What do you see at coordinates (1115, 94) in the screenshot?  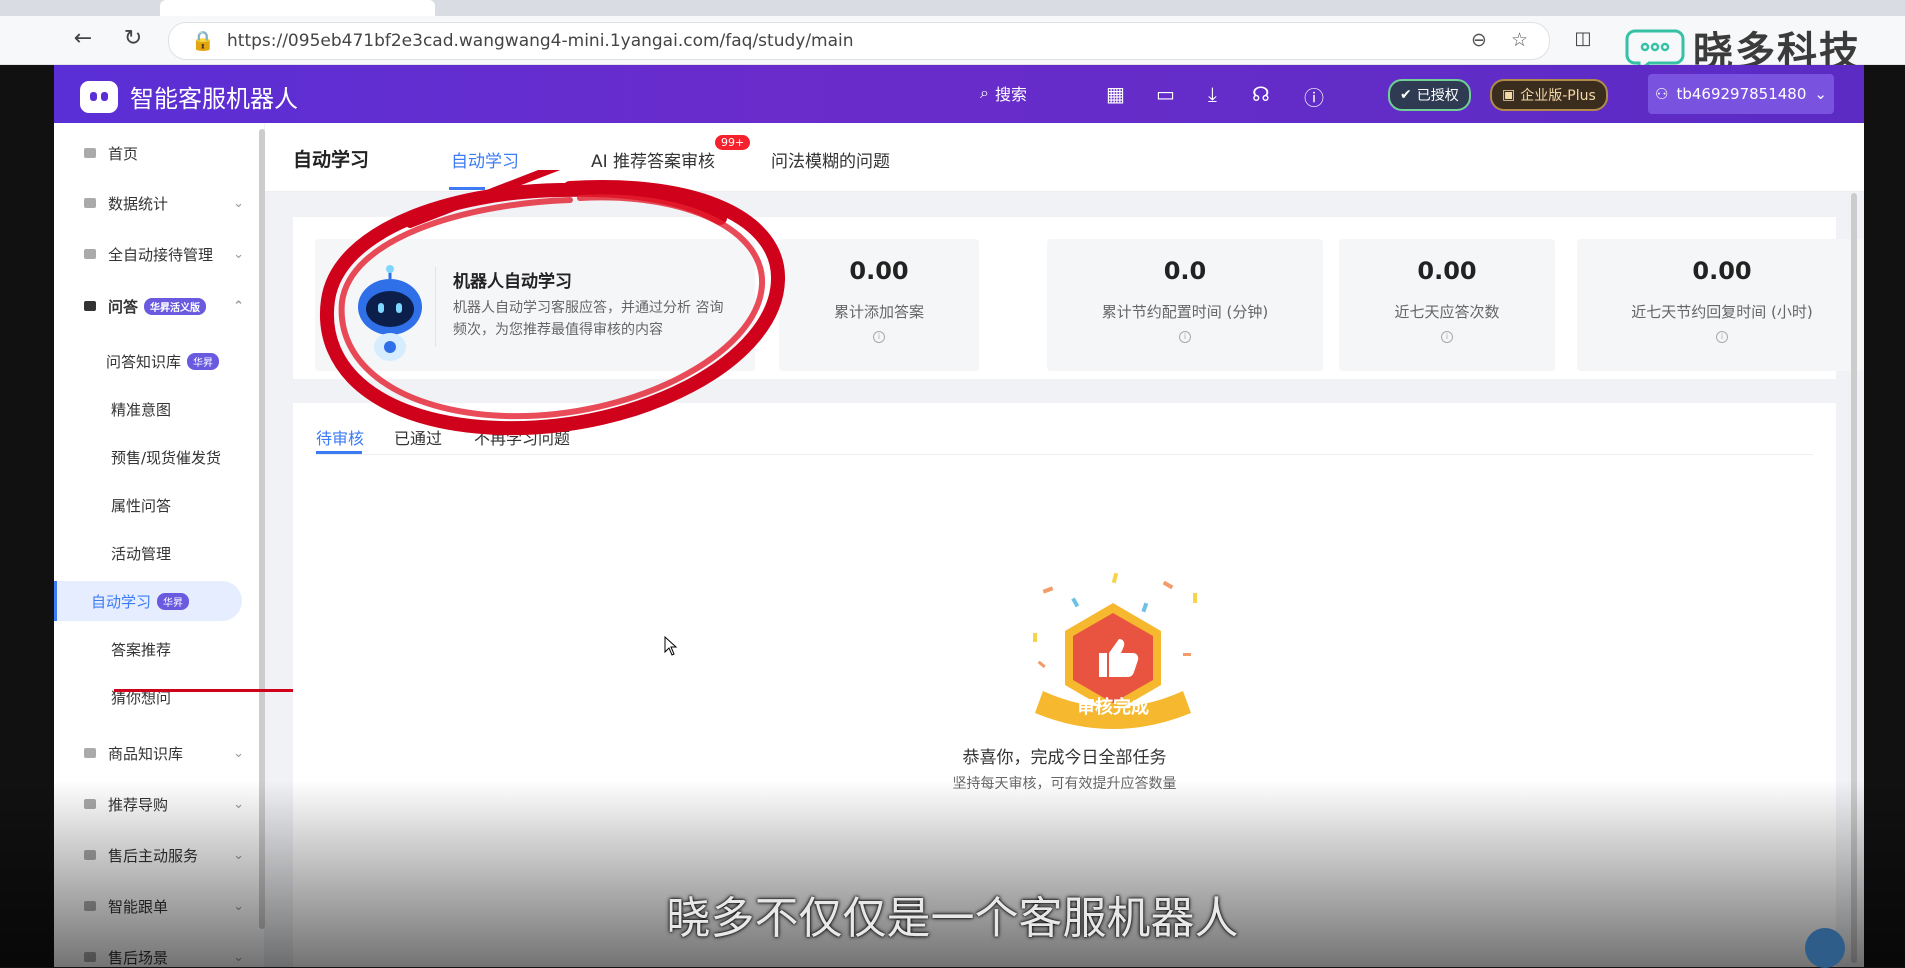 I see `calculator-icon: ▦` at bounding box center [1115, 94].